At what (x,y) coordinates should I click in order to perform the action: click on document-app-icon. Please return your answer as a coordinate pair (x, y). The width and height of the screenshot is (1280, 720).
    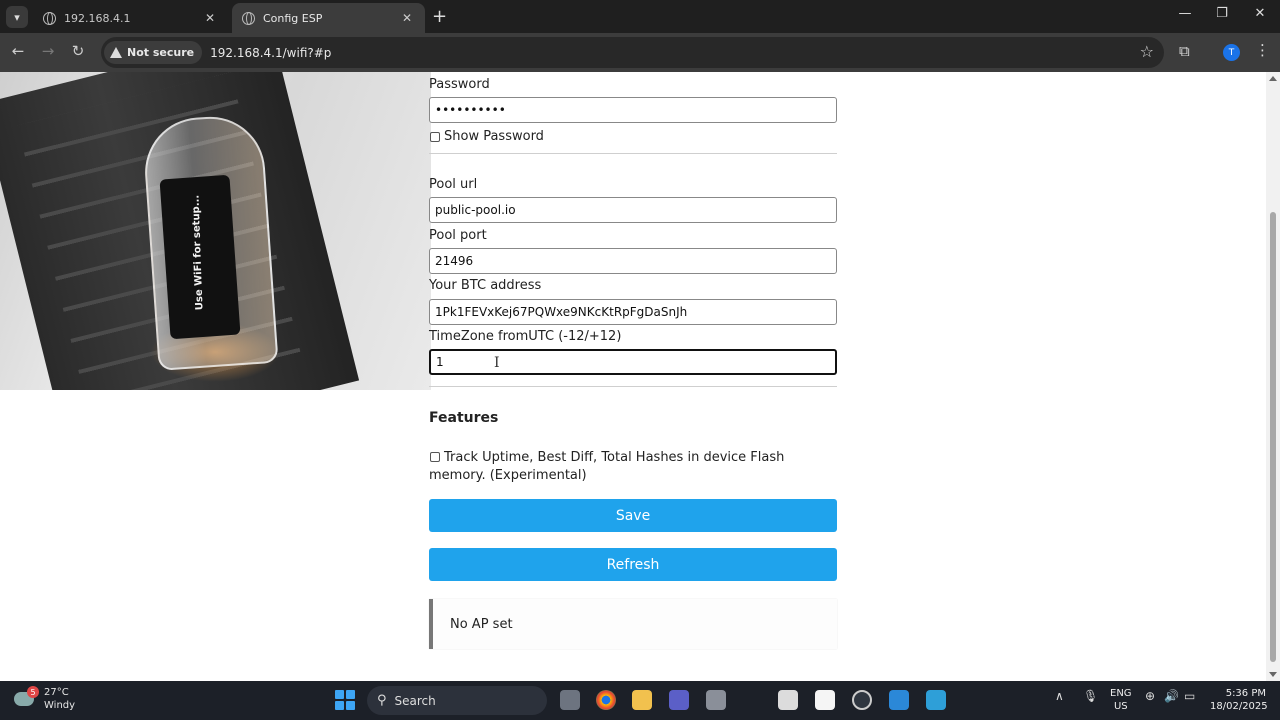
    Looking at the image, I should click on (936, 700).